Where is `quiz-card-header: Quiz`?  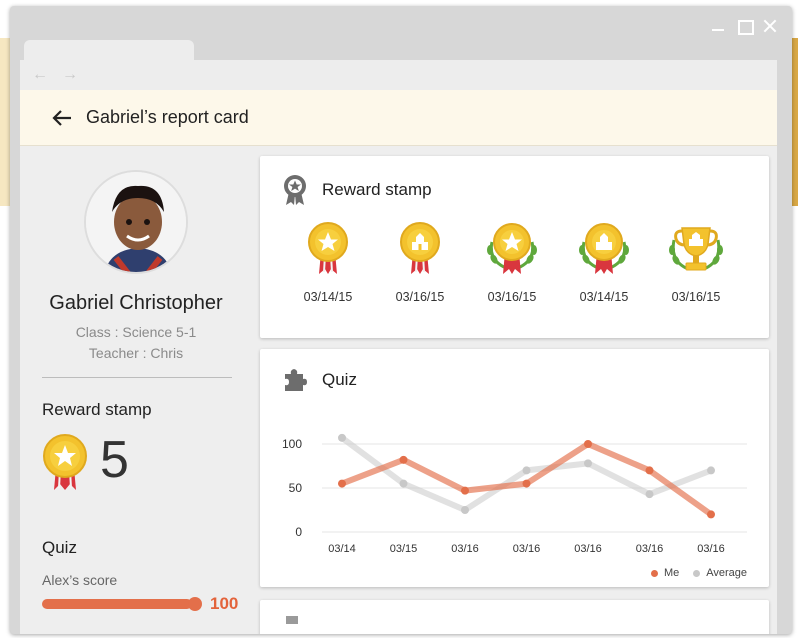
quiz-card-header: Quiz is located at coordinates (319, 380).